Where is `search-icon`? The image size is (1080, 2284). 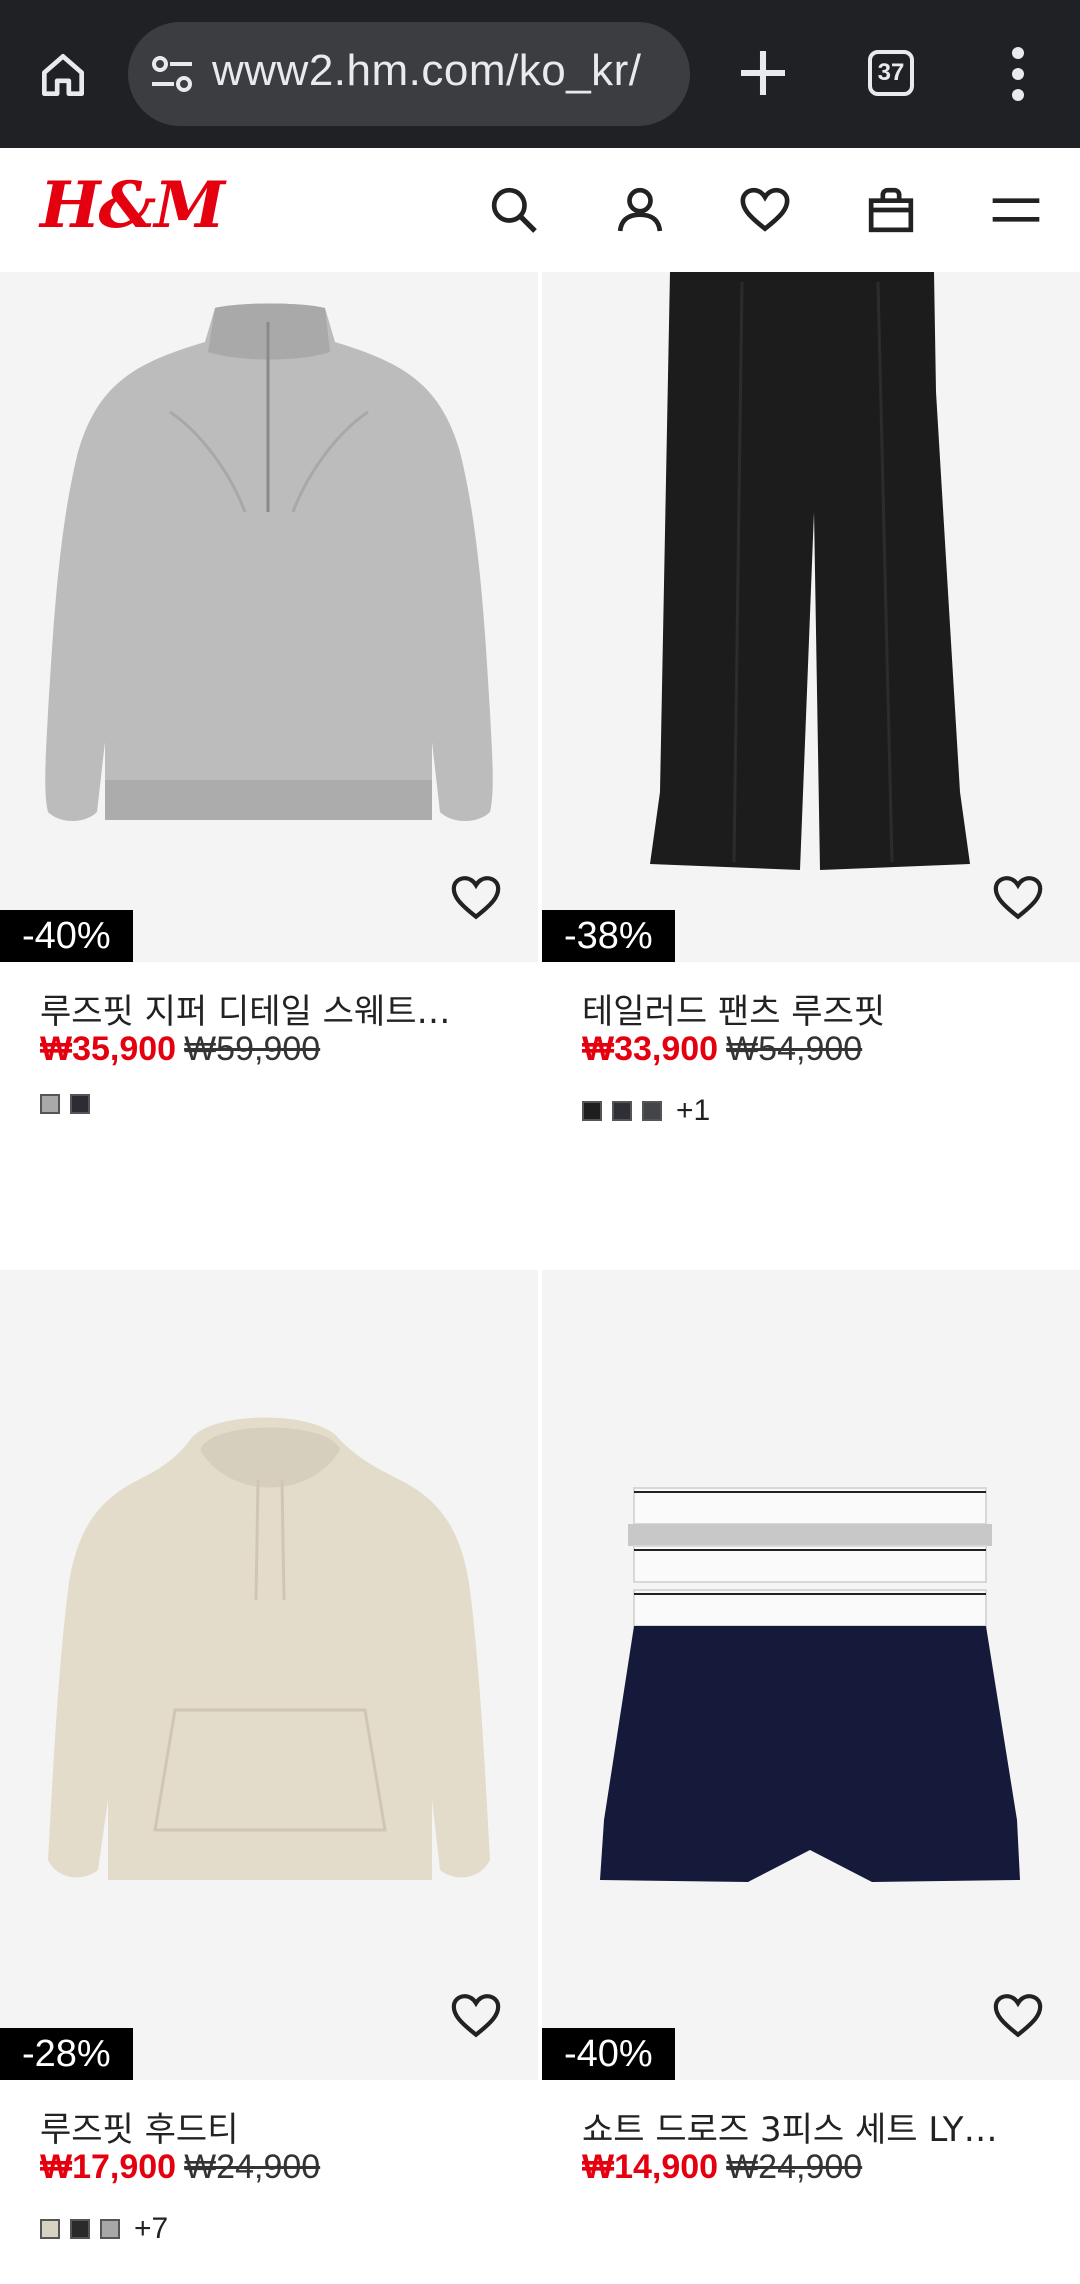
search-icon is located at coordinates (514, 210).